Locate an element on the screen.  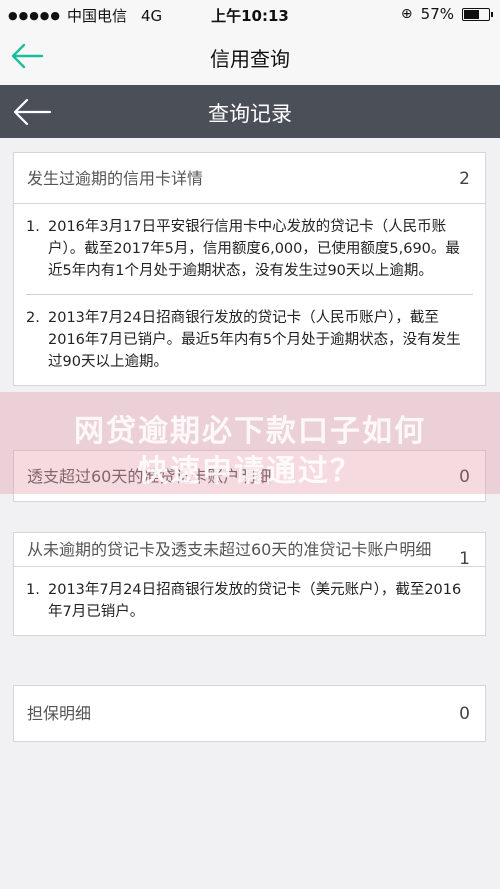
records-title: 查询记录 is located at coordinates (250, 114).